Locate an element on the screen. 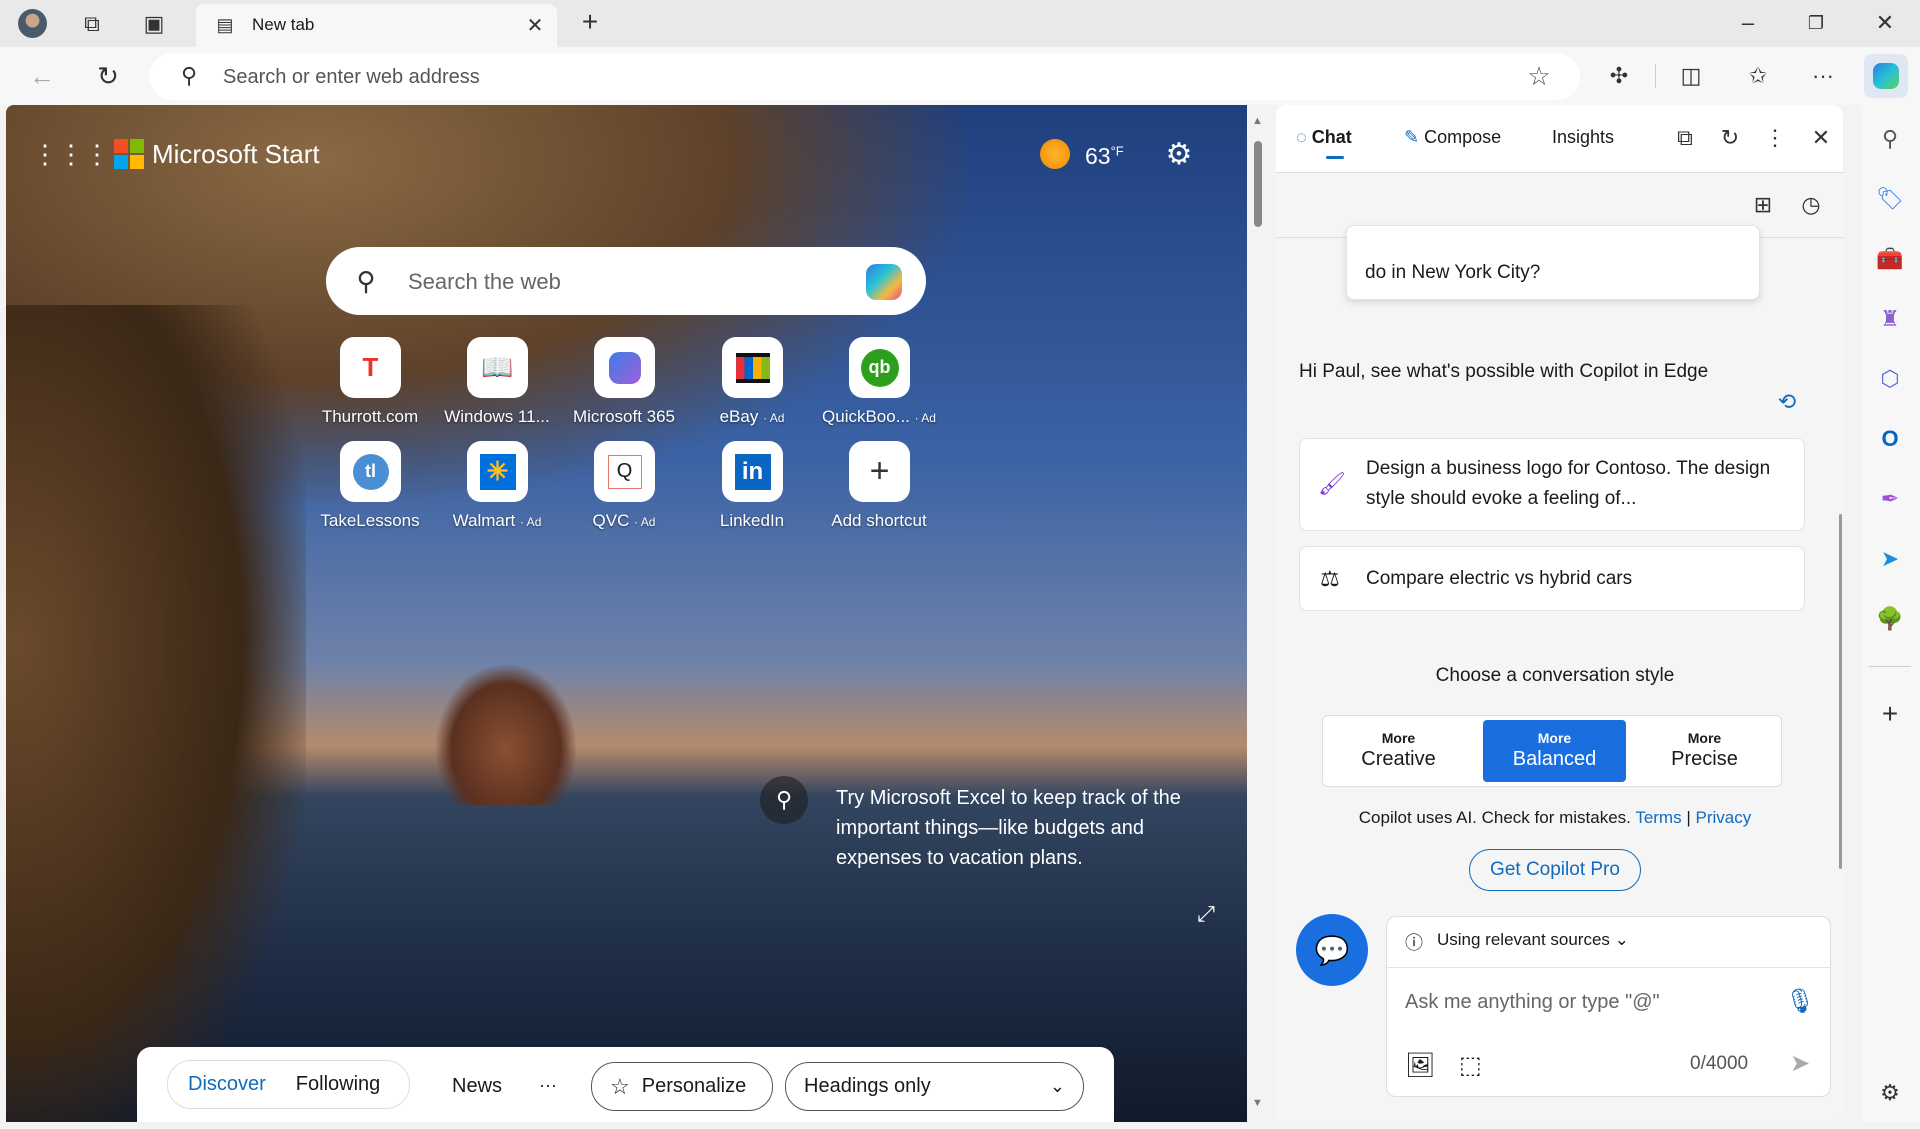 The image size is (1920, 1129). layout-dropdown: Headings only ⌄ is located at coordinates (934, 1086).